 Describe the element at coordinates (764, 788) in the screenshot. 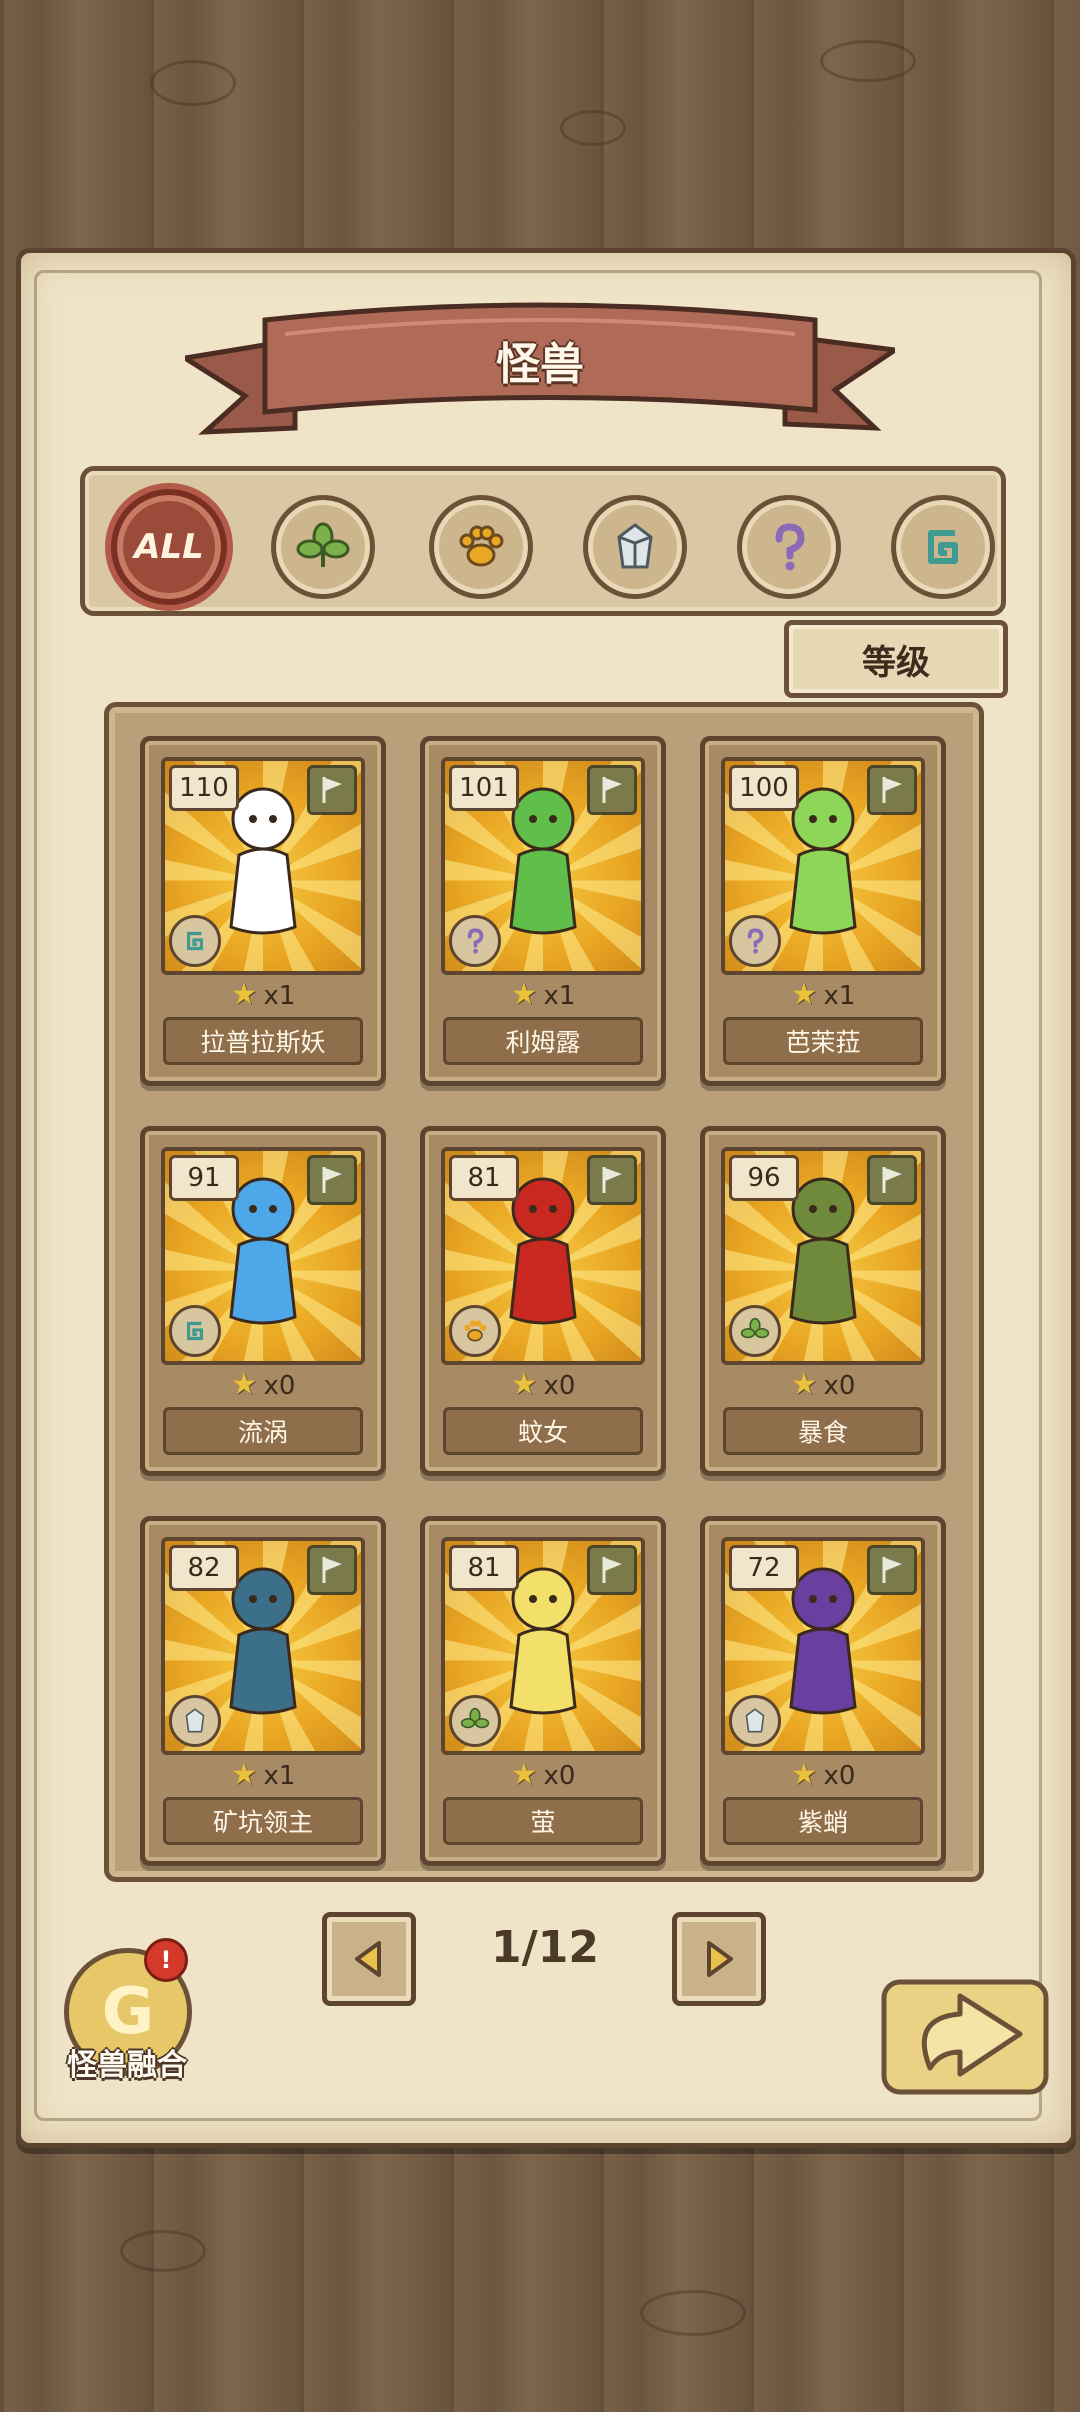

I see `monster-level: 100` at that location.